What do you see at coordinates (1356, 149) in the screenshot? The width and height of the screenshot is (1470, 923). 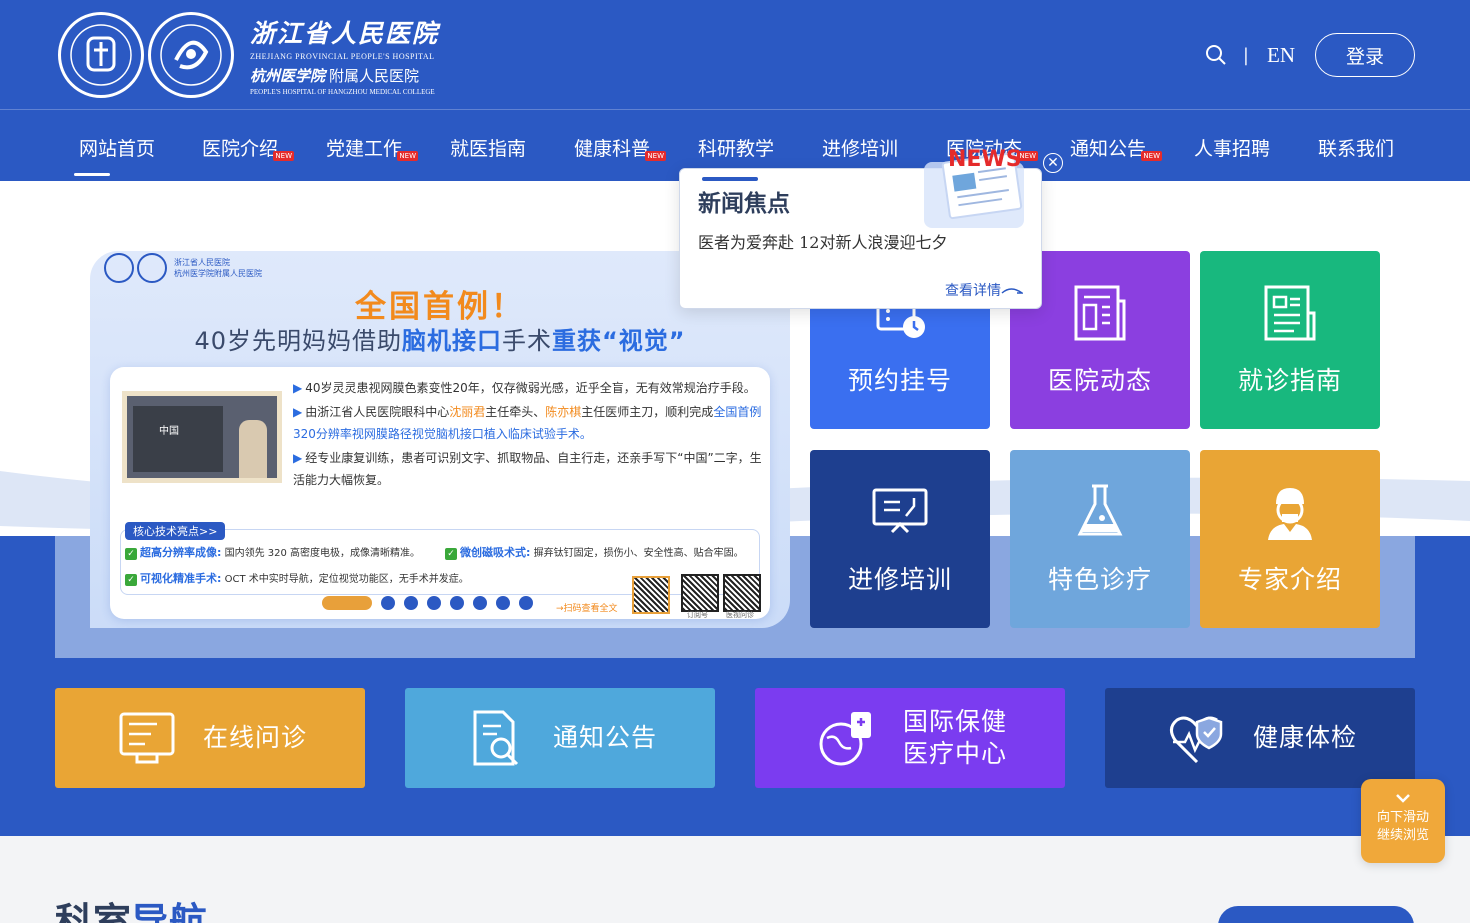 I see `nav-item-label: 联系我们` at bounding box center [1356, 149].